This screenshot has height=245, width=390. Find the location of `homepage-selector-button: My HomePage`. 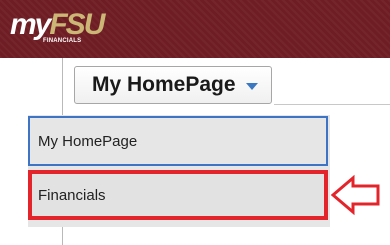

homepage-selector-button: My HomePage is located at coordinates (173, 85).